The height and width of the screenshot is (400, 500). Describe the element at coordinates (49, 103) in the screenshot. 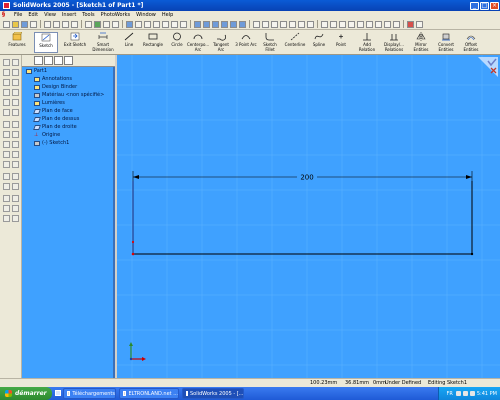

I see `tree-node-lights: Lumières` at that location.